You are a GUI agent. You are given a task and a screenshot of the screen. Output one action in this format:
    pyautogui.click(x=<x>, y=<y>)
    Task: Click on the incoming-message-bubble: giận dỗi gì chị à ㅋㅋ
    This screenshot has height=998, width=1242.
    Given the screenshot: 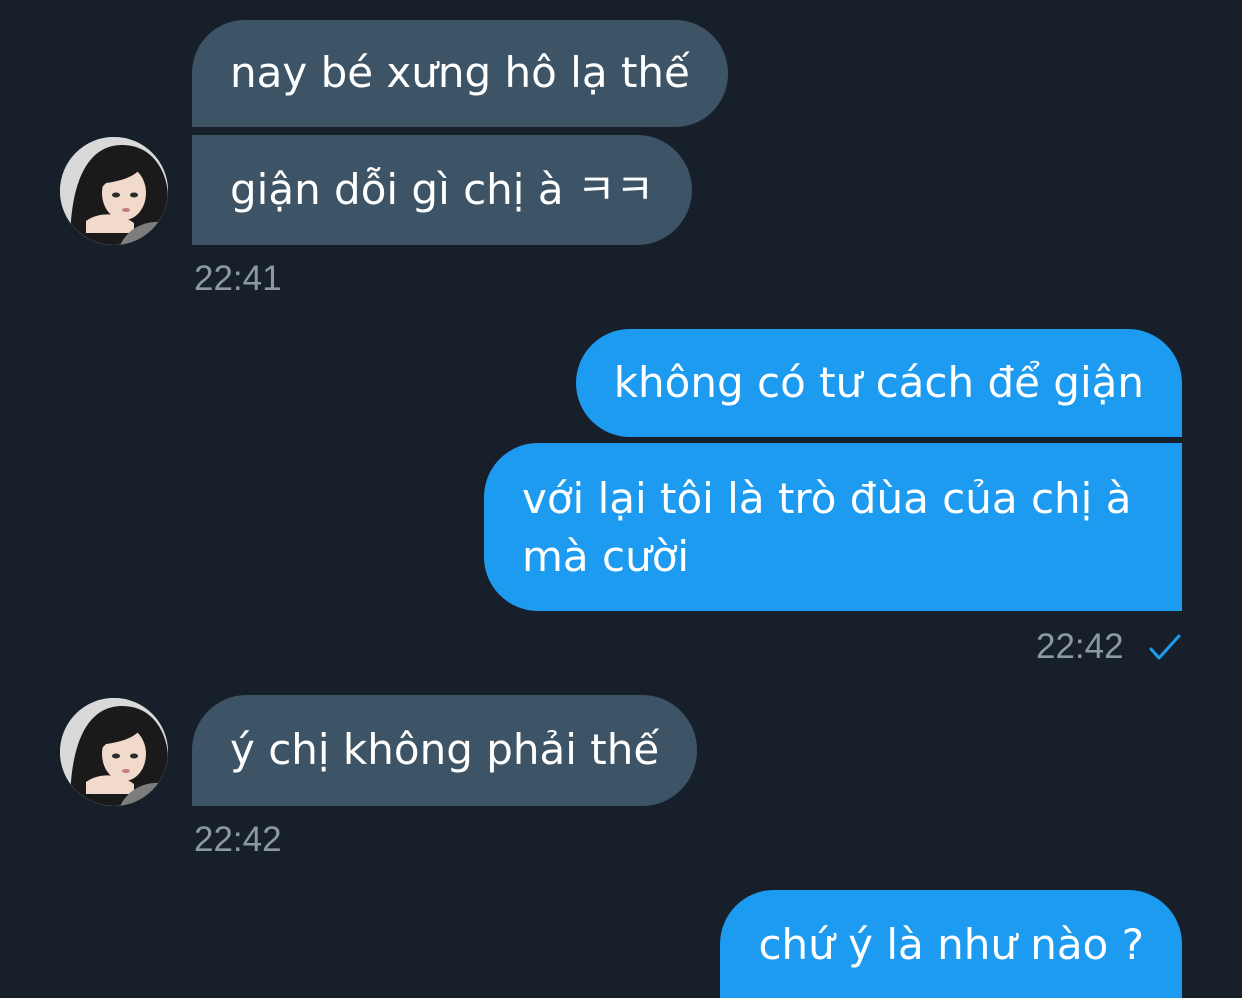 What is the action you would take?
    pyautogui.click(x=442, y=190)
    